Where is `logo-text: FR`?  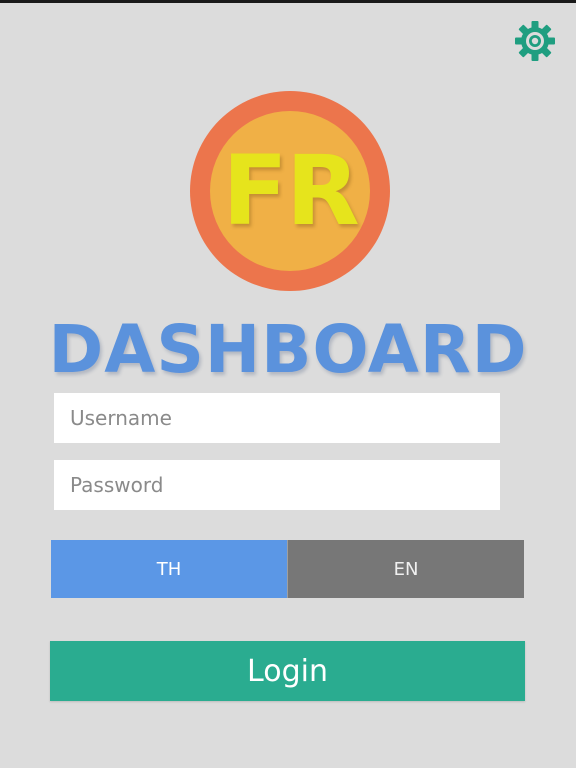 logo-text: FR is located at coordinates (291, 191).